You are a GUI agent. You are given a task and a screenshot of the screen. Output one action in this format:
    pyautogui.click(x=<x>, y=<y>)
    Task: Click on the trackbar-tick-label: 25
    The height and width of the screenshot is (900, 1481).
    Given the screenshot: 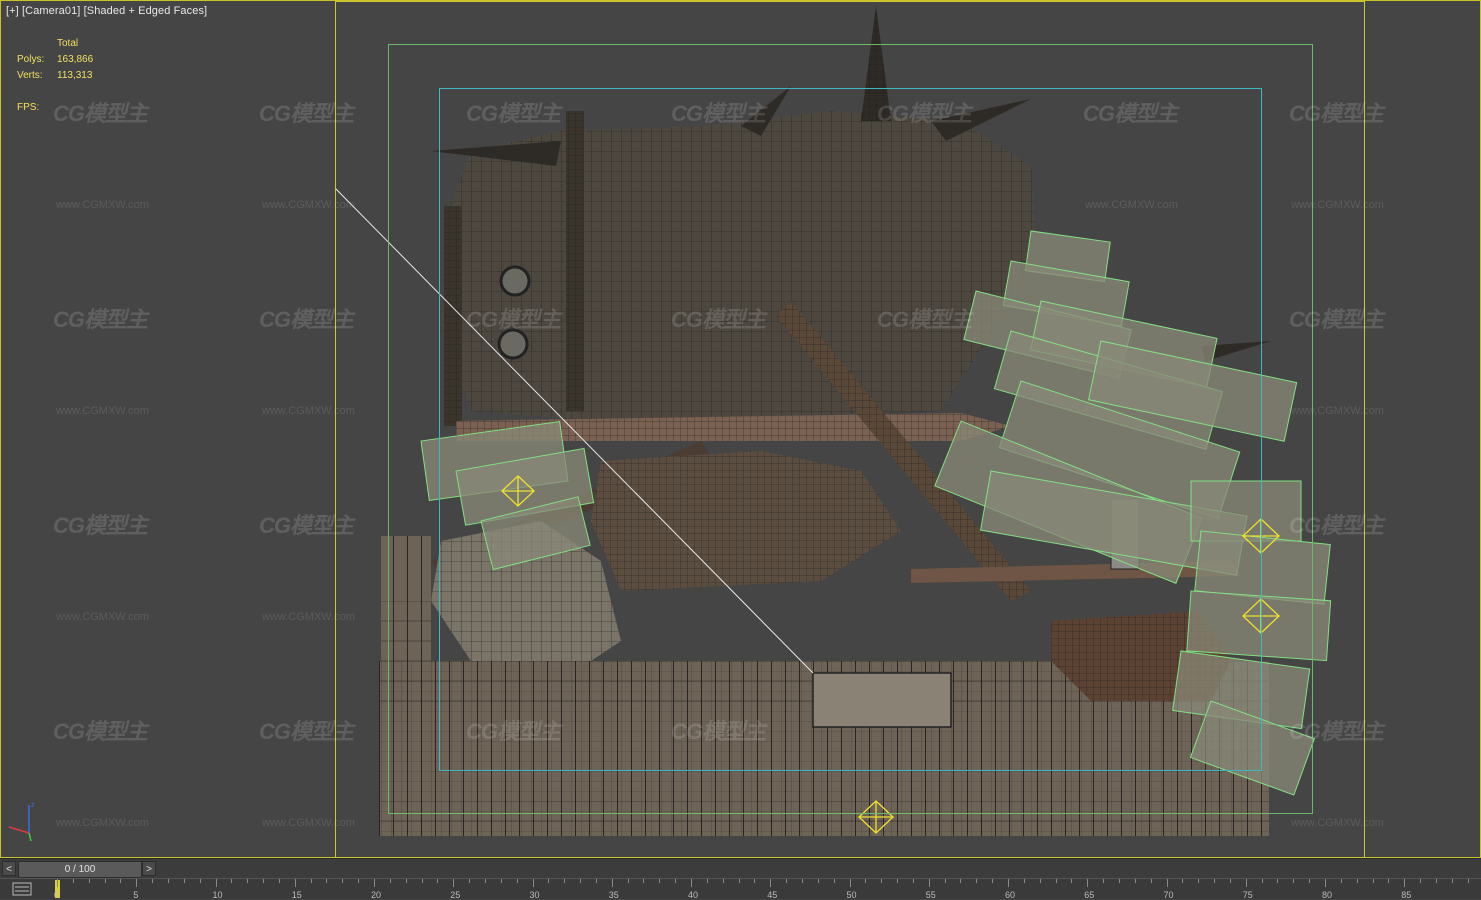 What is the action you would take?
    pyautogui.click(x=455, y=895)
    